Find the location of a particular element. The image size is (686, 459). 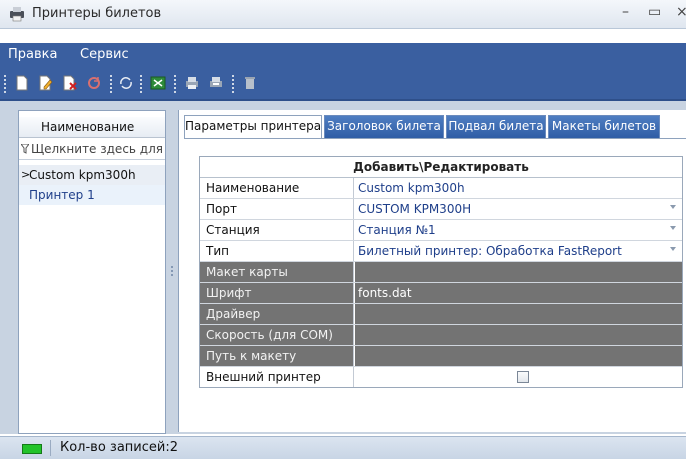

grid-row-driver: Драйвер is located at coordinates (441, 314).